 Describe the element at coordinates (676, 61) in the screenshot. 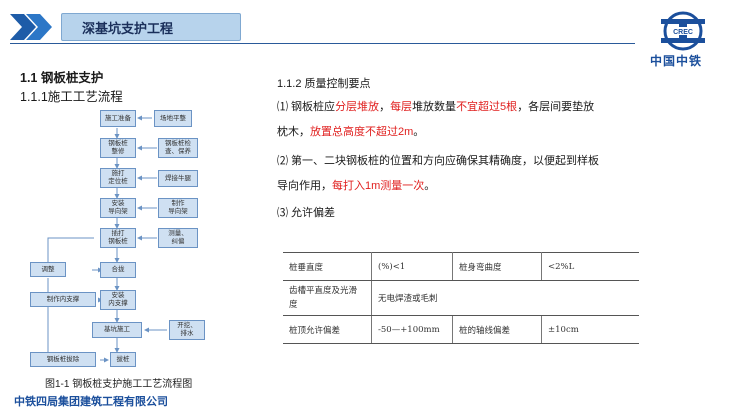

I see `logo-text: 中国中铁` at that location.